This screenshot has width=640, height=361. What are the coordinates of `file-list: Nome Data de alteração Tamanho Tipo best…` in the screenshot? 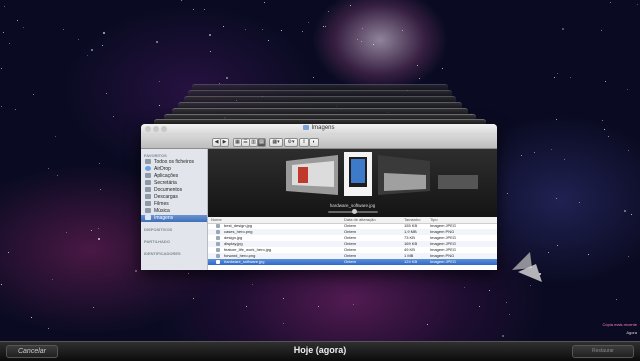 It's located at (352, 243).